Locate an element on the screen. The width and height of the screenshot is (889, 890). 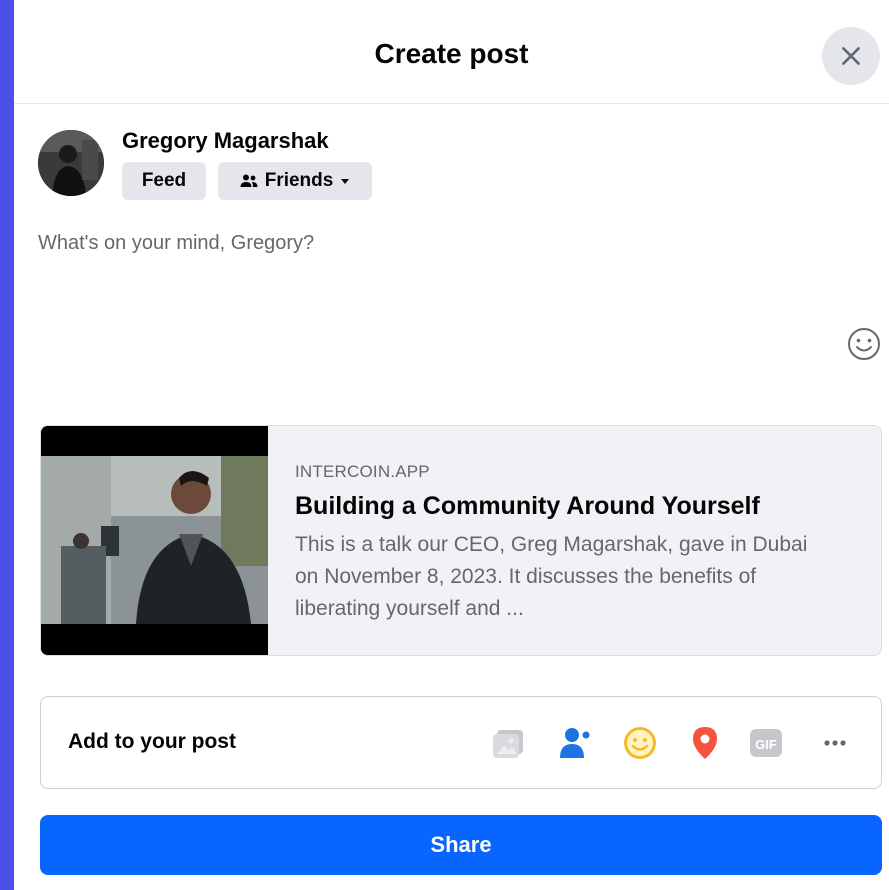
feeling-activity-button is located at coordinates (640, 743).